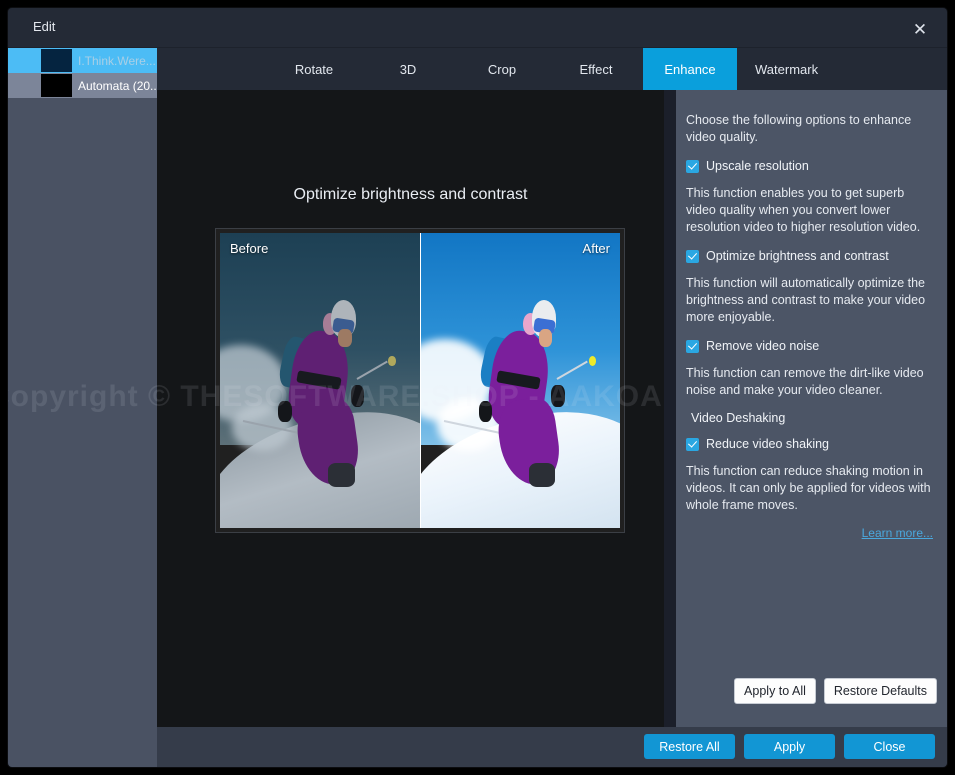  I want to click on option-label: Reduce video shaking, so click(767, 444).